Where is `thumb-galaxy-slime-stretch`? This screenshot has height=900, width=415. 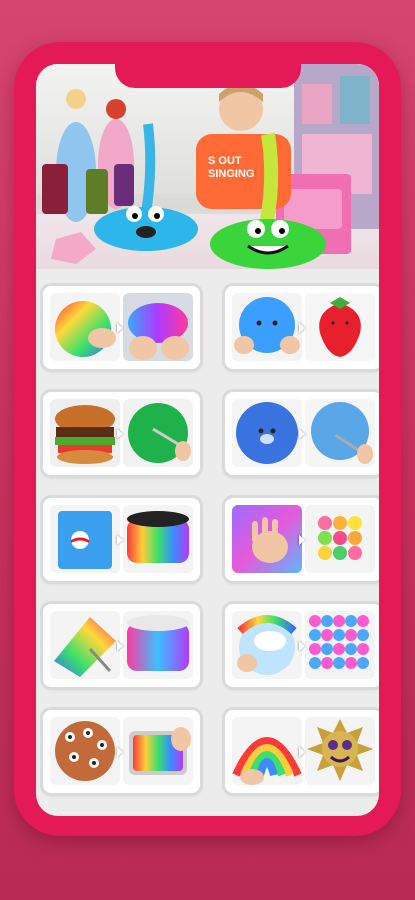 thumb-galaxy-slime-stretch is located at coordinates (158, 327).